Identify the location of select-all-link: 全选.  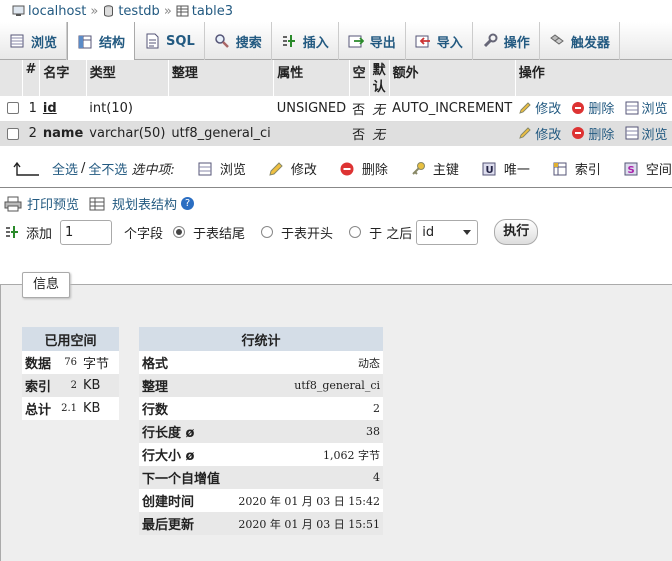
(65, 168).